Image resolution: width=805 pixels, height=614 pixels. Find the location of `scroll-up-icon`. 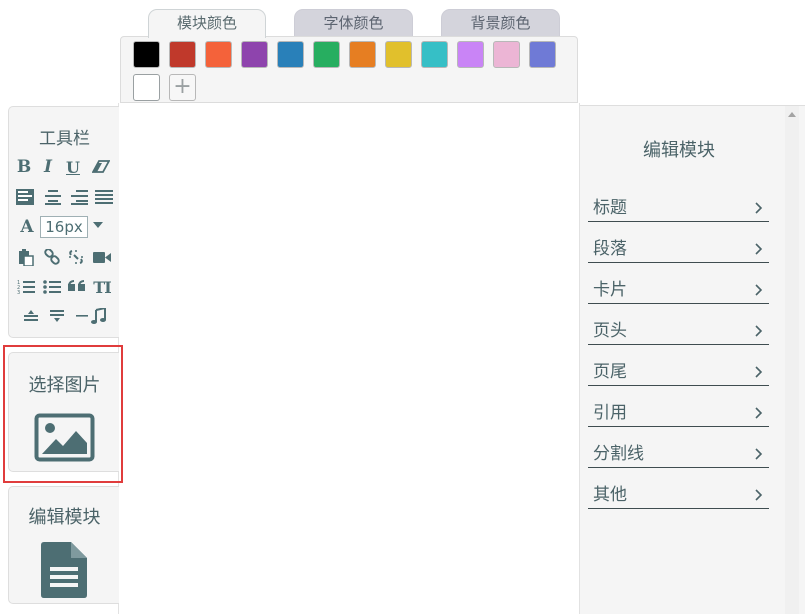

scroll-up-icon is located at coordinates (792, 114).